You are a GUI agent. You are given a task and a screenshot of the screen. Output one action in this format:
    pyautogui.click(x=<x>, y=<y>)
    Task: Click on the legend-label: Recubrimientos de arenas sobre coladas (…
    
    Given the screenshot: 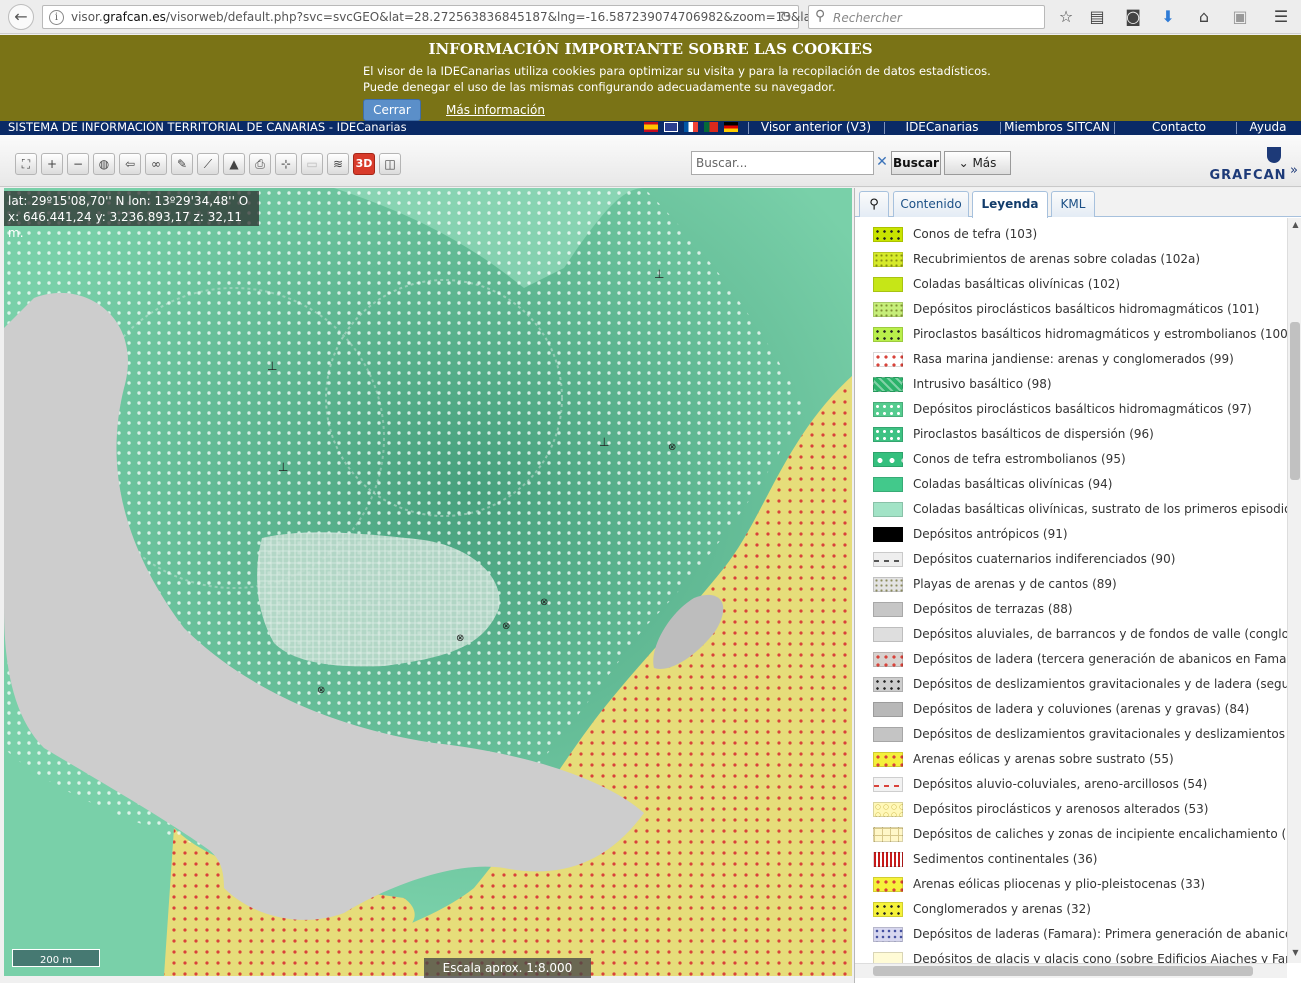 What is the action you would take?
    pyautogui.click(x=1057, y=259)
    